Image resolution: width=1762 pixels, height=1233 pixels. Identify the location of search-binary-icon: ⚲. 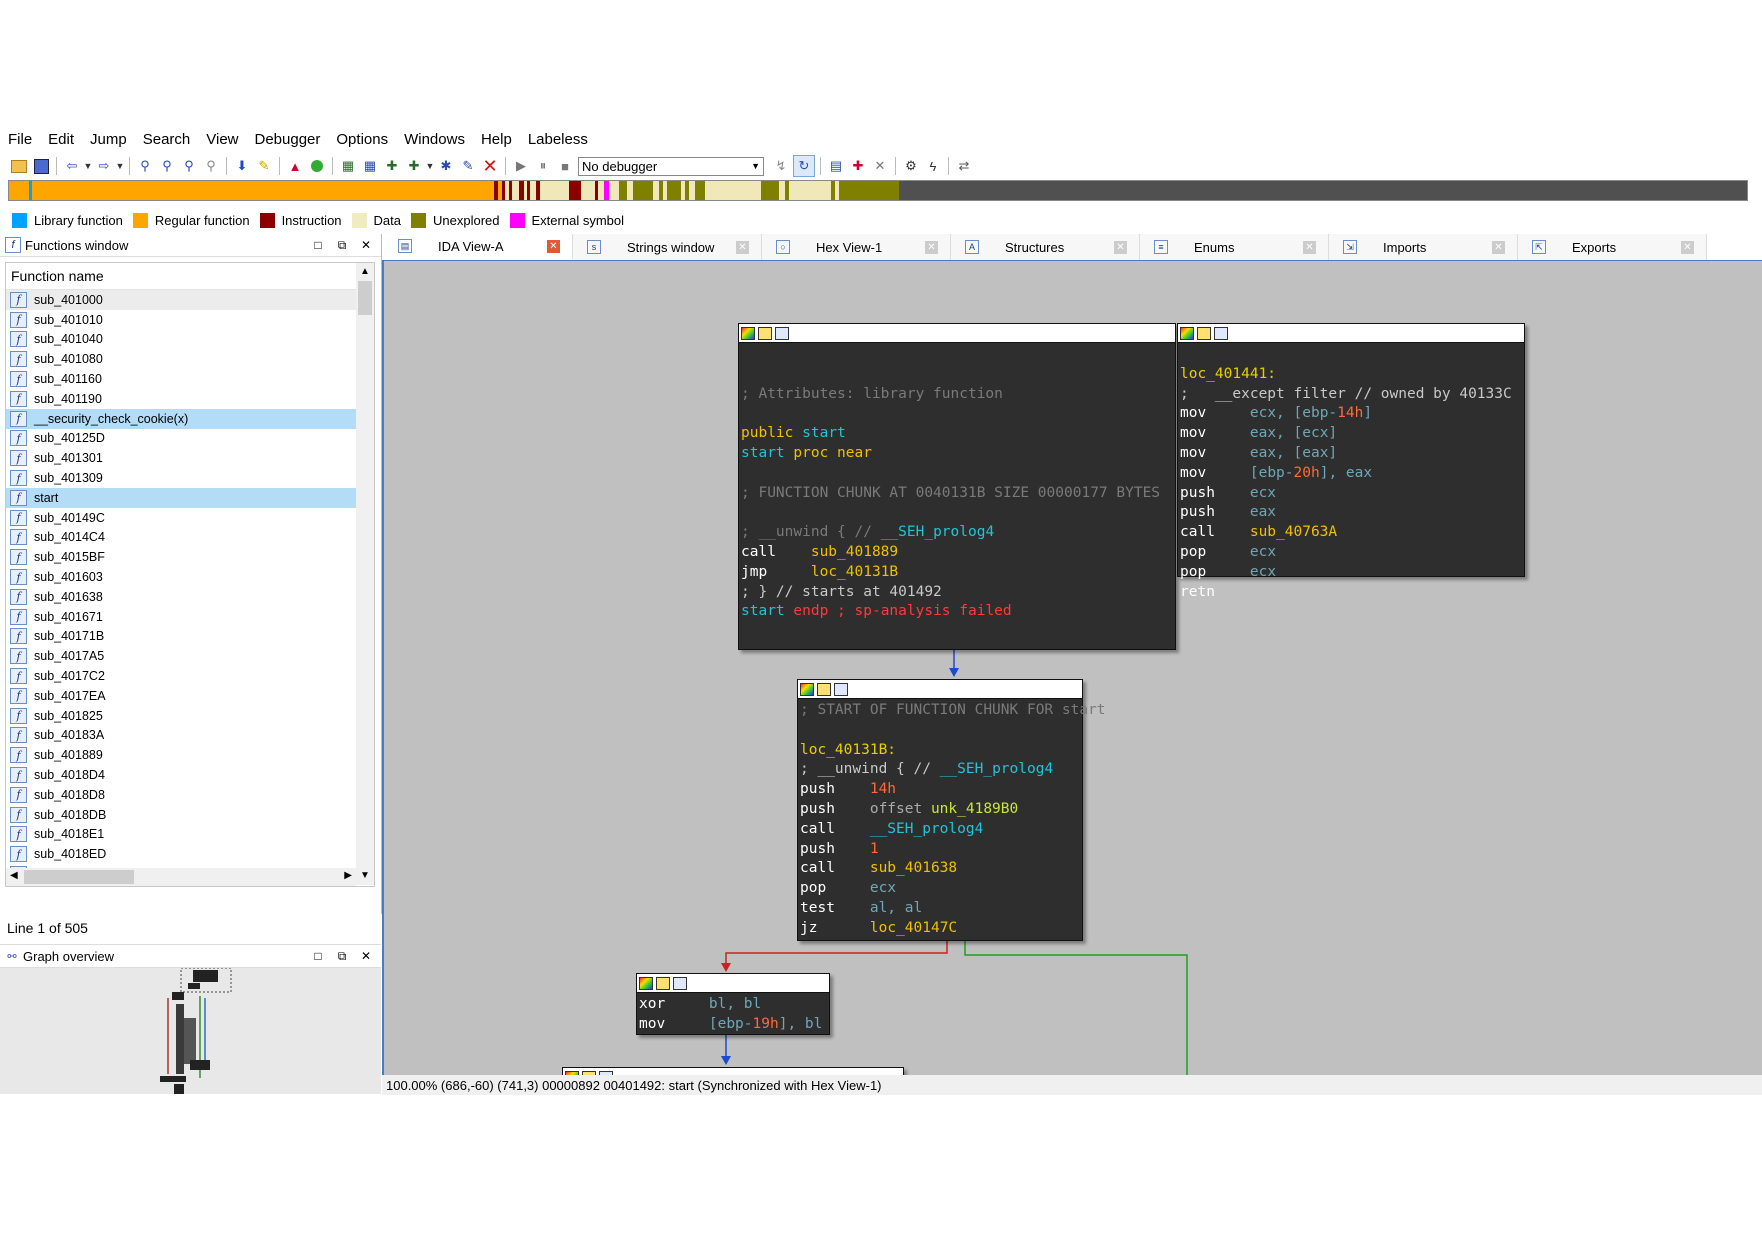
(145, 166).